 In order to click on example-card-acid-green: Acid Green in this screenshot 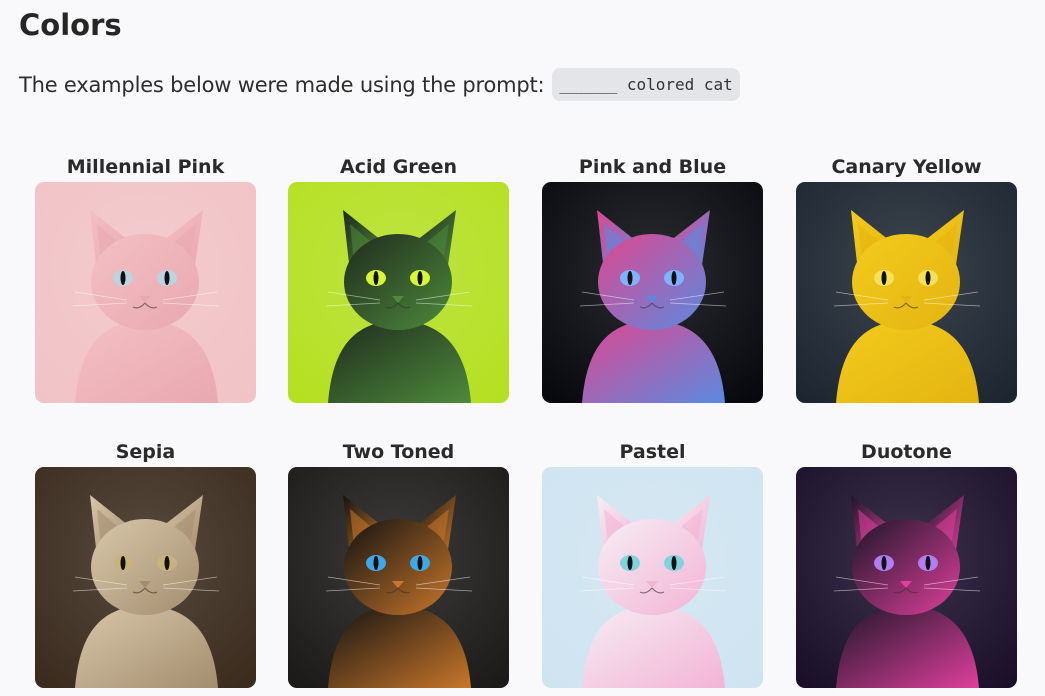, I will do `click(398, 278)`.